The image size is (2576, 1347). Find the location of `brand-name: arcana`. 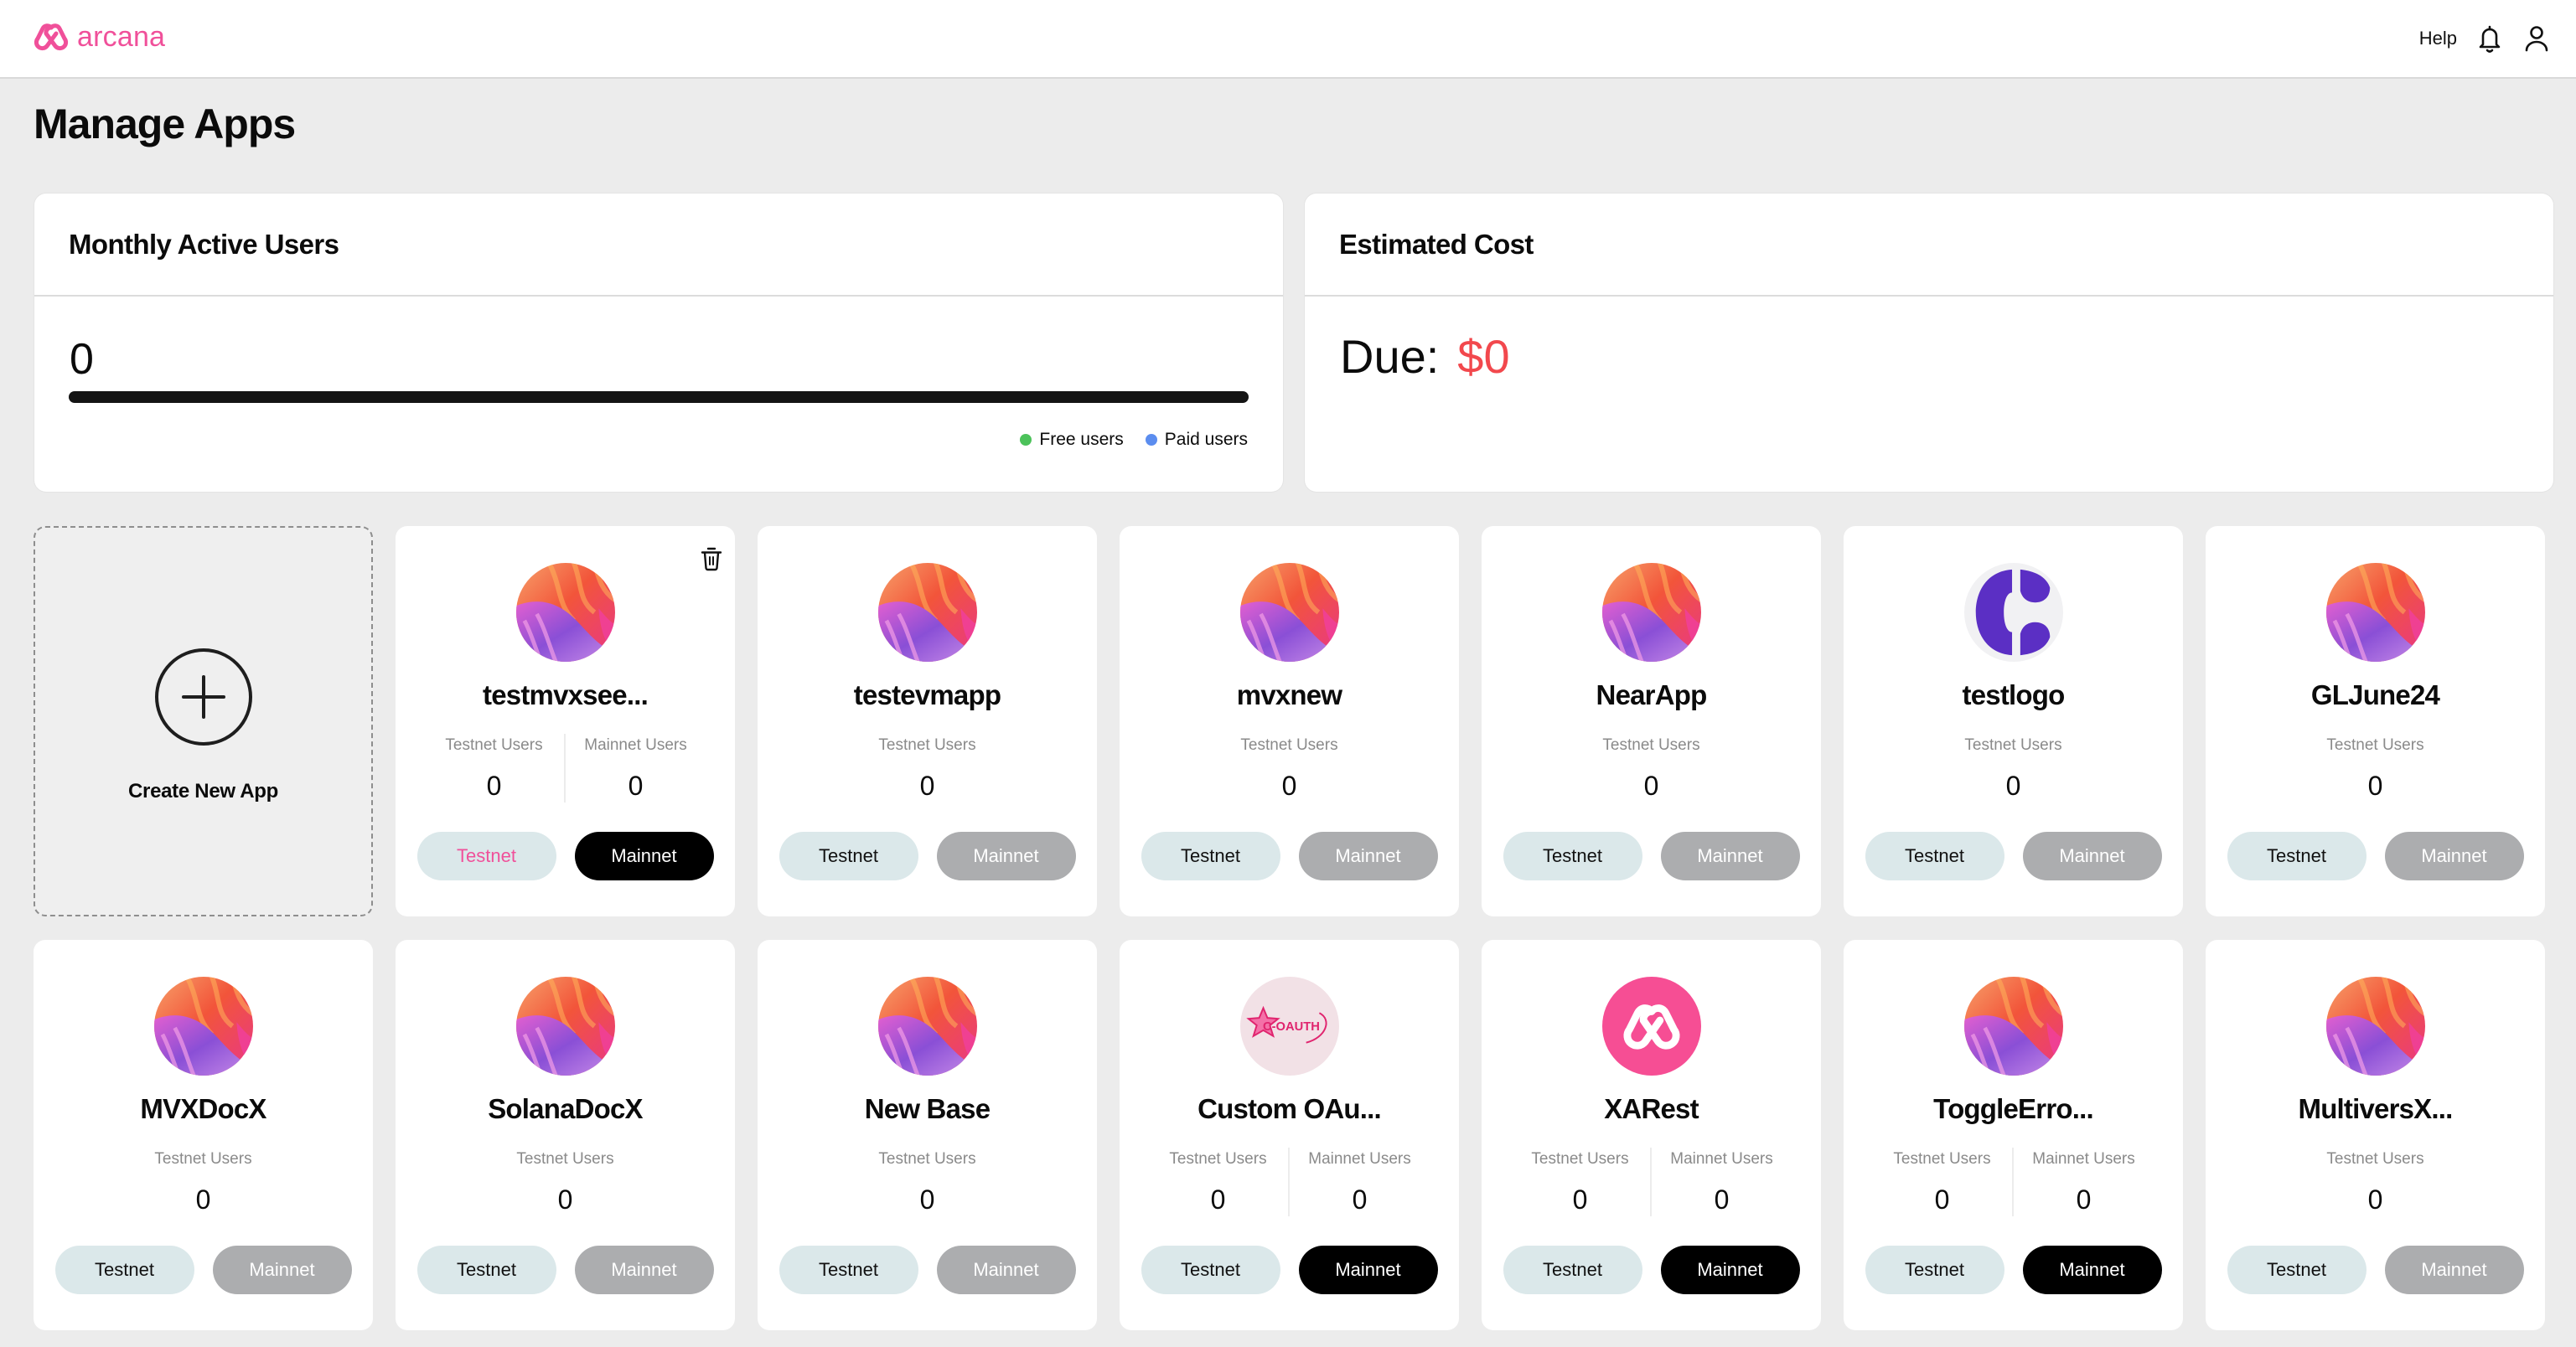

brand-name: arcana is located at coordinates (121, 37).